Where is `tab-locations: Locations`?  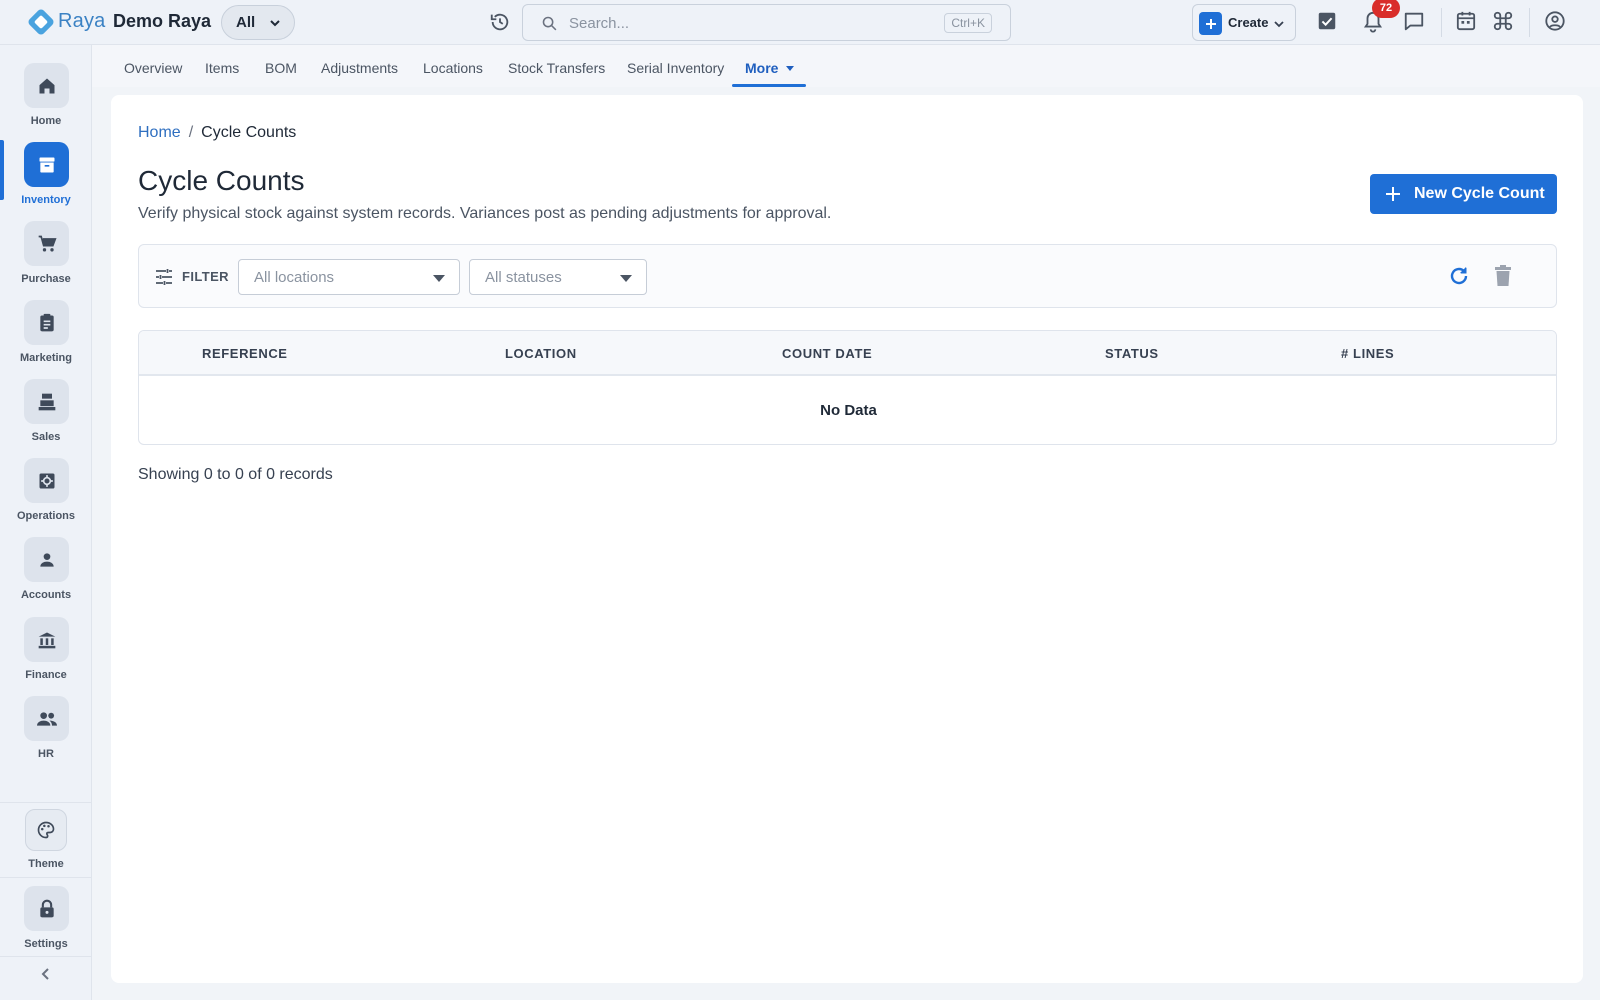
tab-locations: Locations is located at coordinates (453, 68).